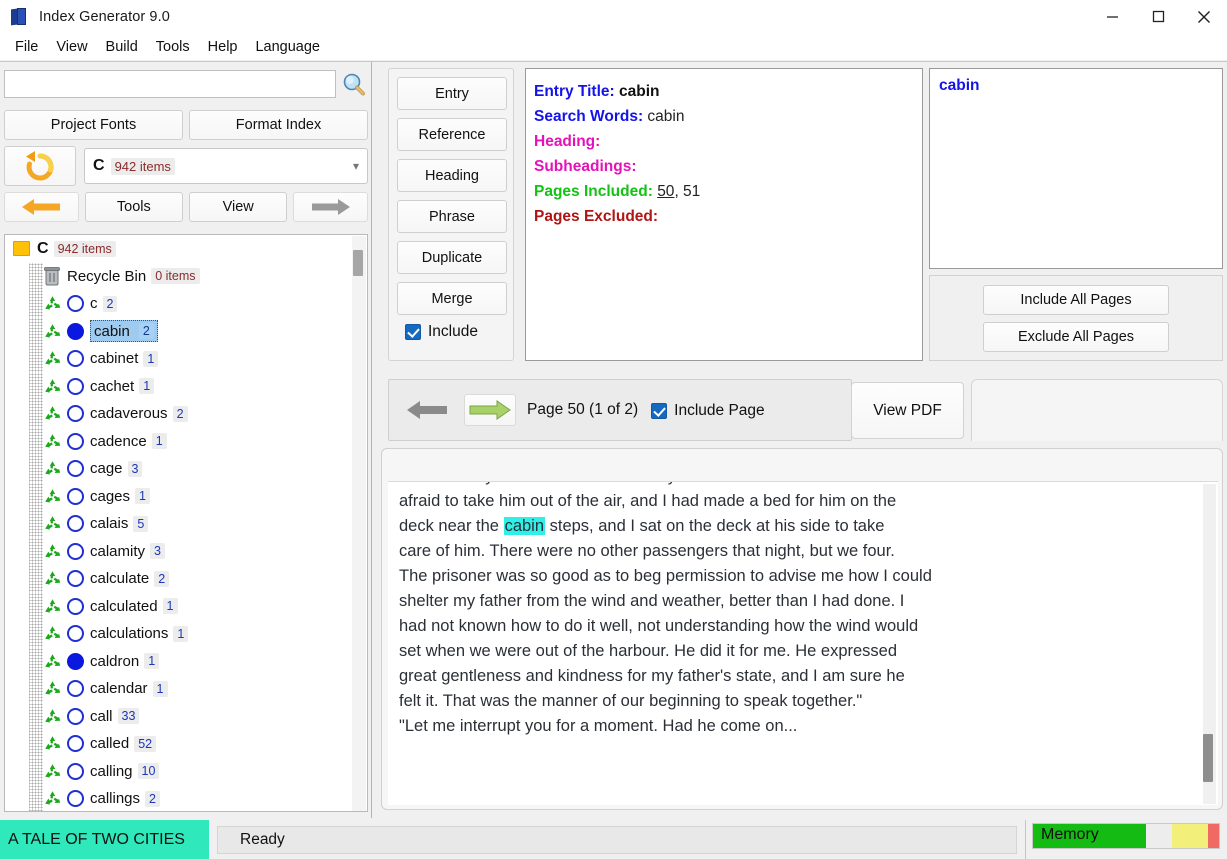 The height and width of the screenshot is (859, 1227). Describe the element at coordinates (179, 689) in the screenshot. I see `tree-item: calendar 1` at that location.